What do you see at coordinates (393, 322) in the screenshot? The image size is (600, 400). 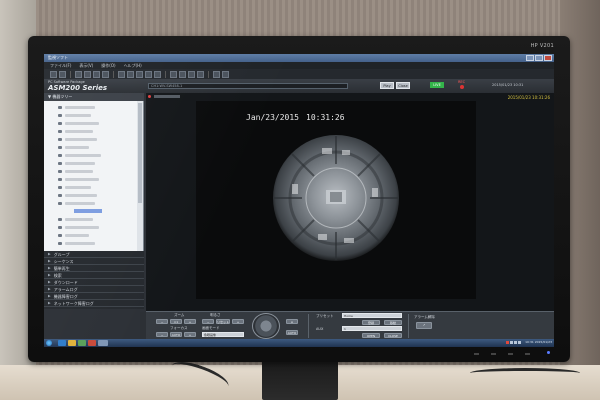 I see `preset-move-button: 移動` at bounding box center [393, 322].